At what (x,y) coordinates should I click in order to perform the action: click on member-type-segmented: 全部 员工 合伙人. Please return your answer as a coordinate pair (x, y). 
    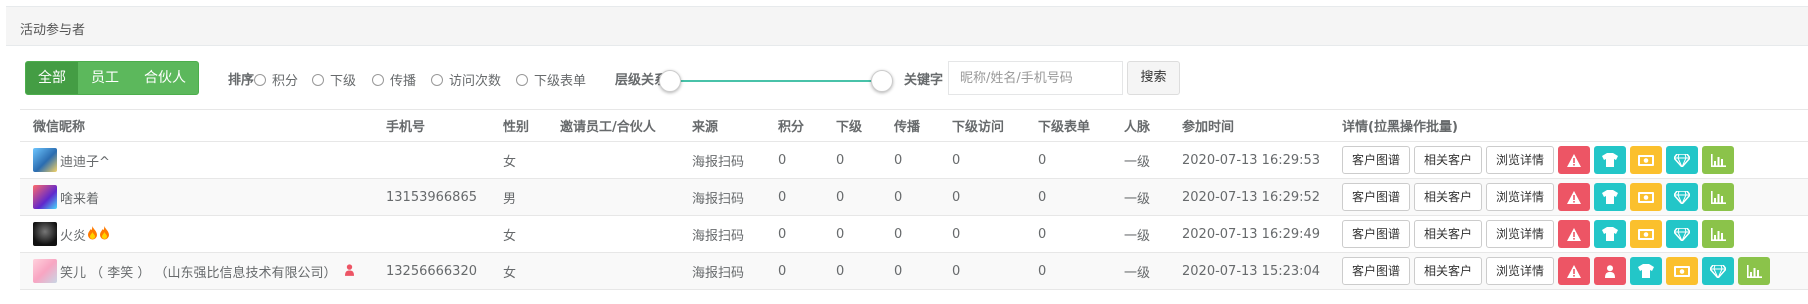
    Looking at the image, I should click on (112, 78).